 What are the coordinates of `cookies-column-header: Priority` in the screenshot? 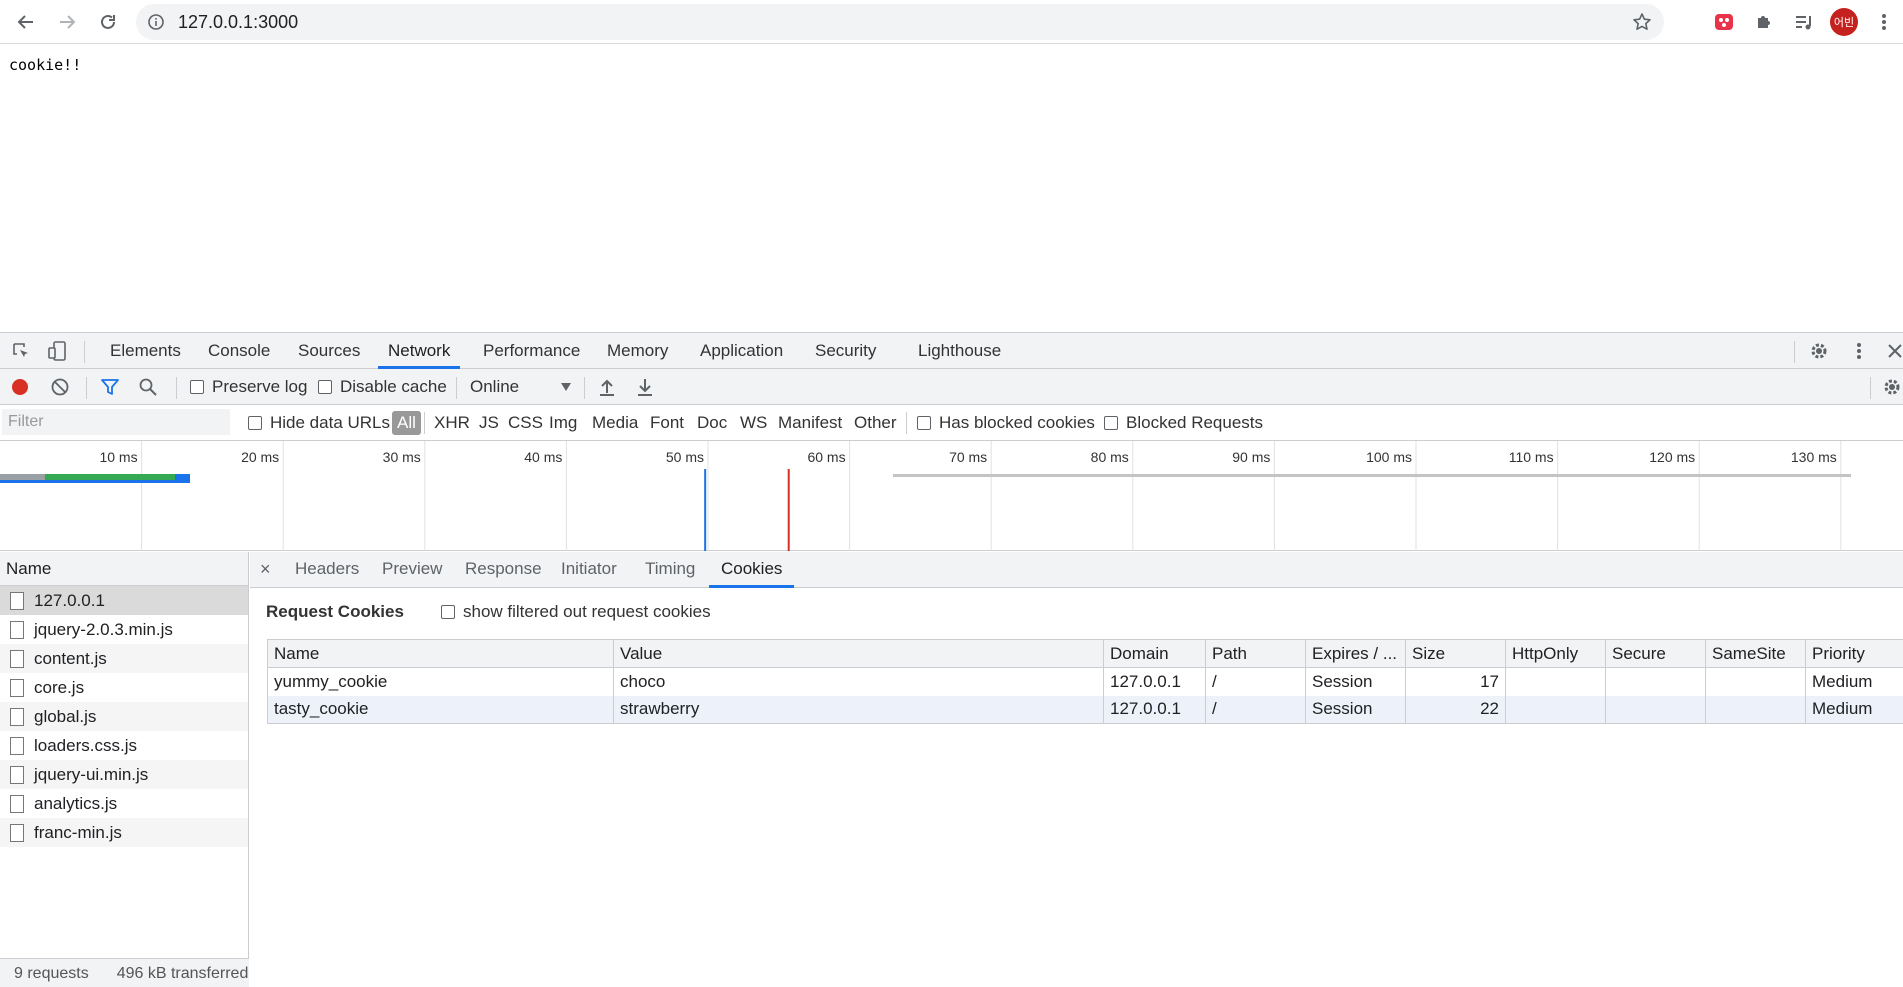 It's located at (1854, 653).